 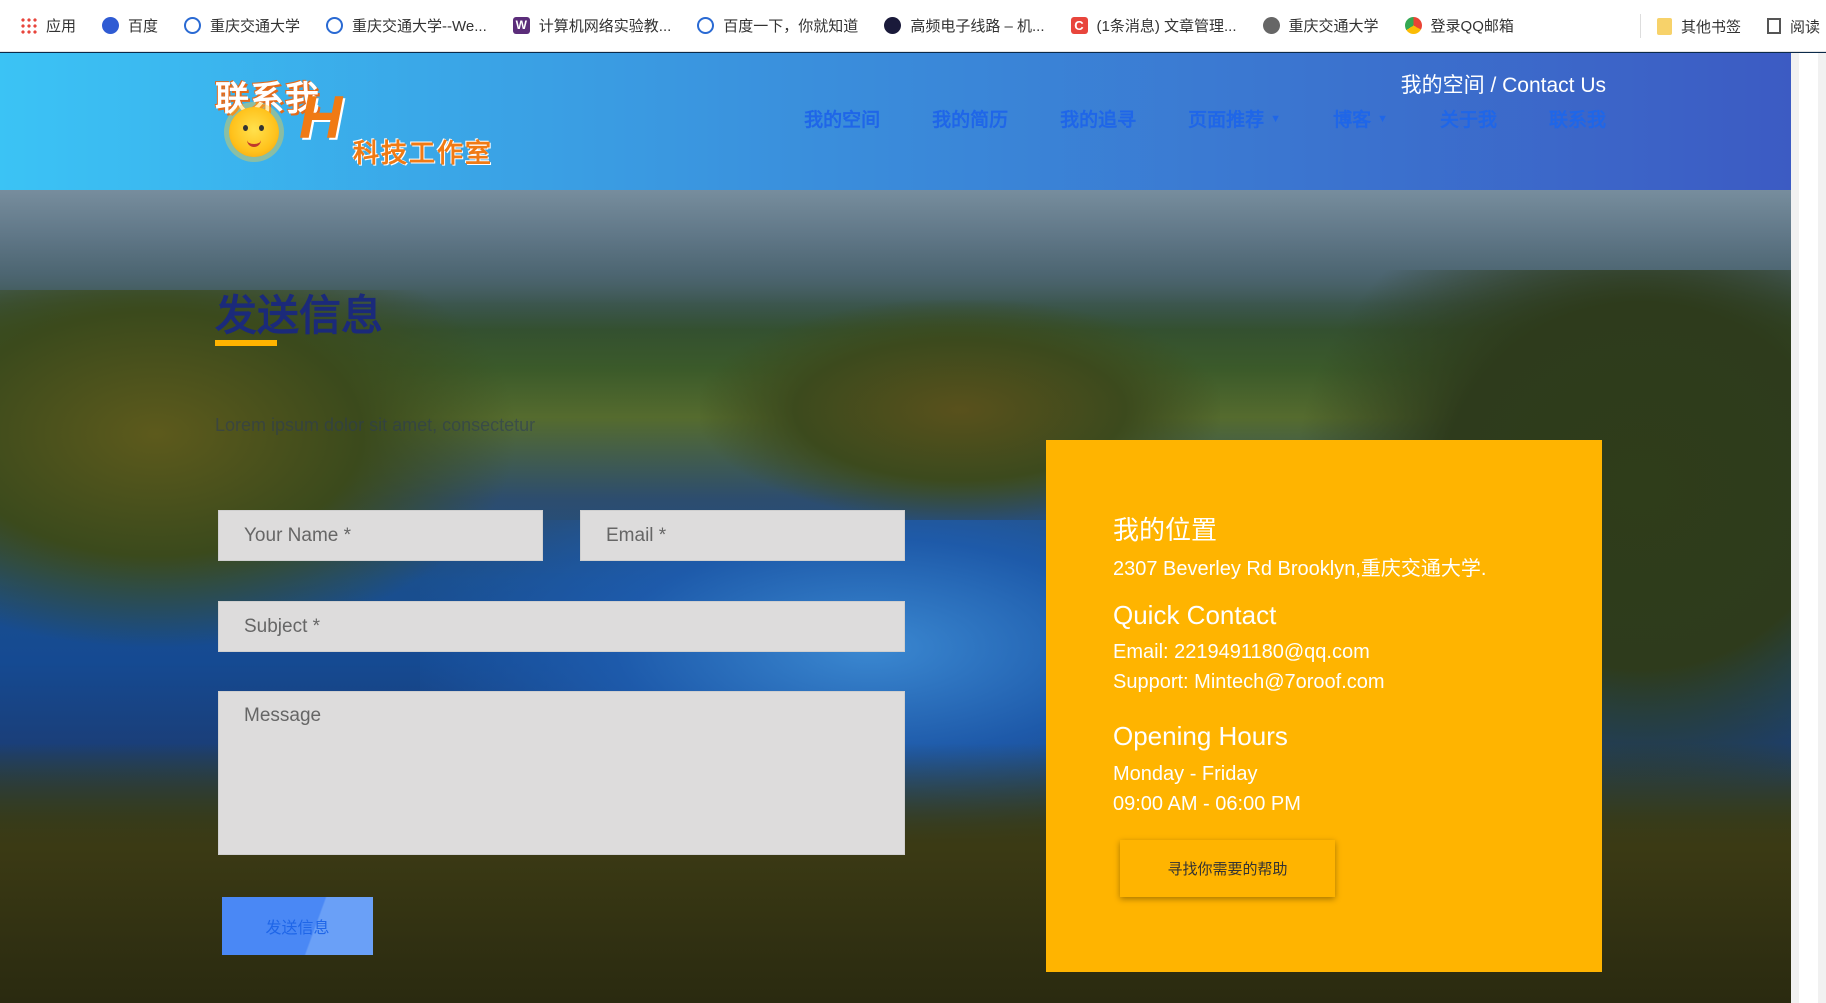 I want to click on qq-mail-icon, so click(x=1413, y=25).